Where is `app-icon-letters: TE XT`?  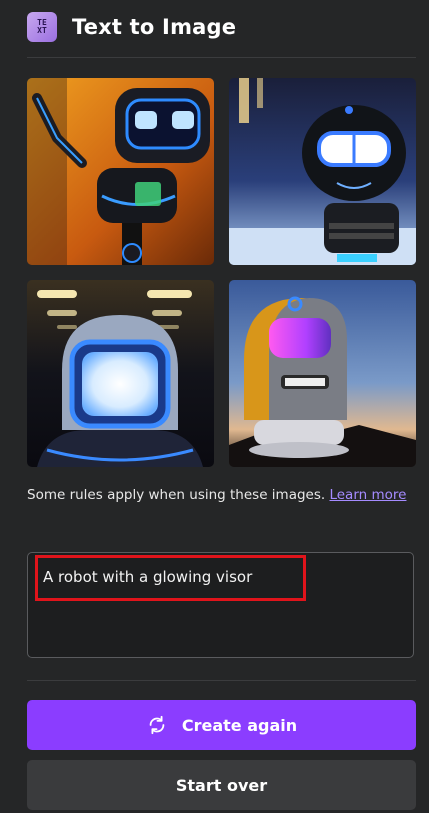 app-icon-letters: TE XT is located at coordinates (42, 27).